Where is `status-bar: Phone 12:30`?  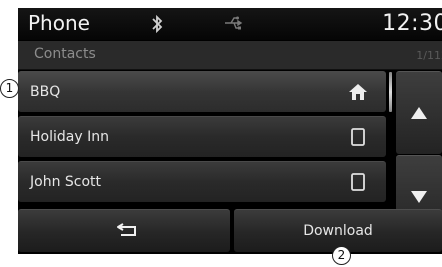 status-bar: Phone 12:30 is located at coordinates (230, 24).